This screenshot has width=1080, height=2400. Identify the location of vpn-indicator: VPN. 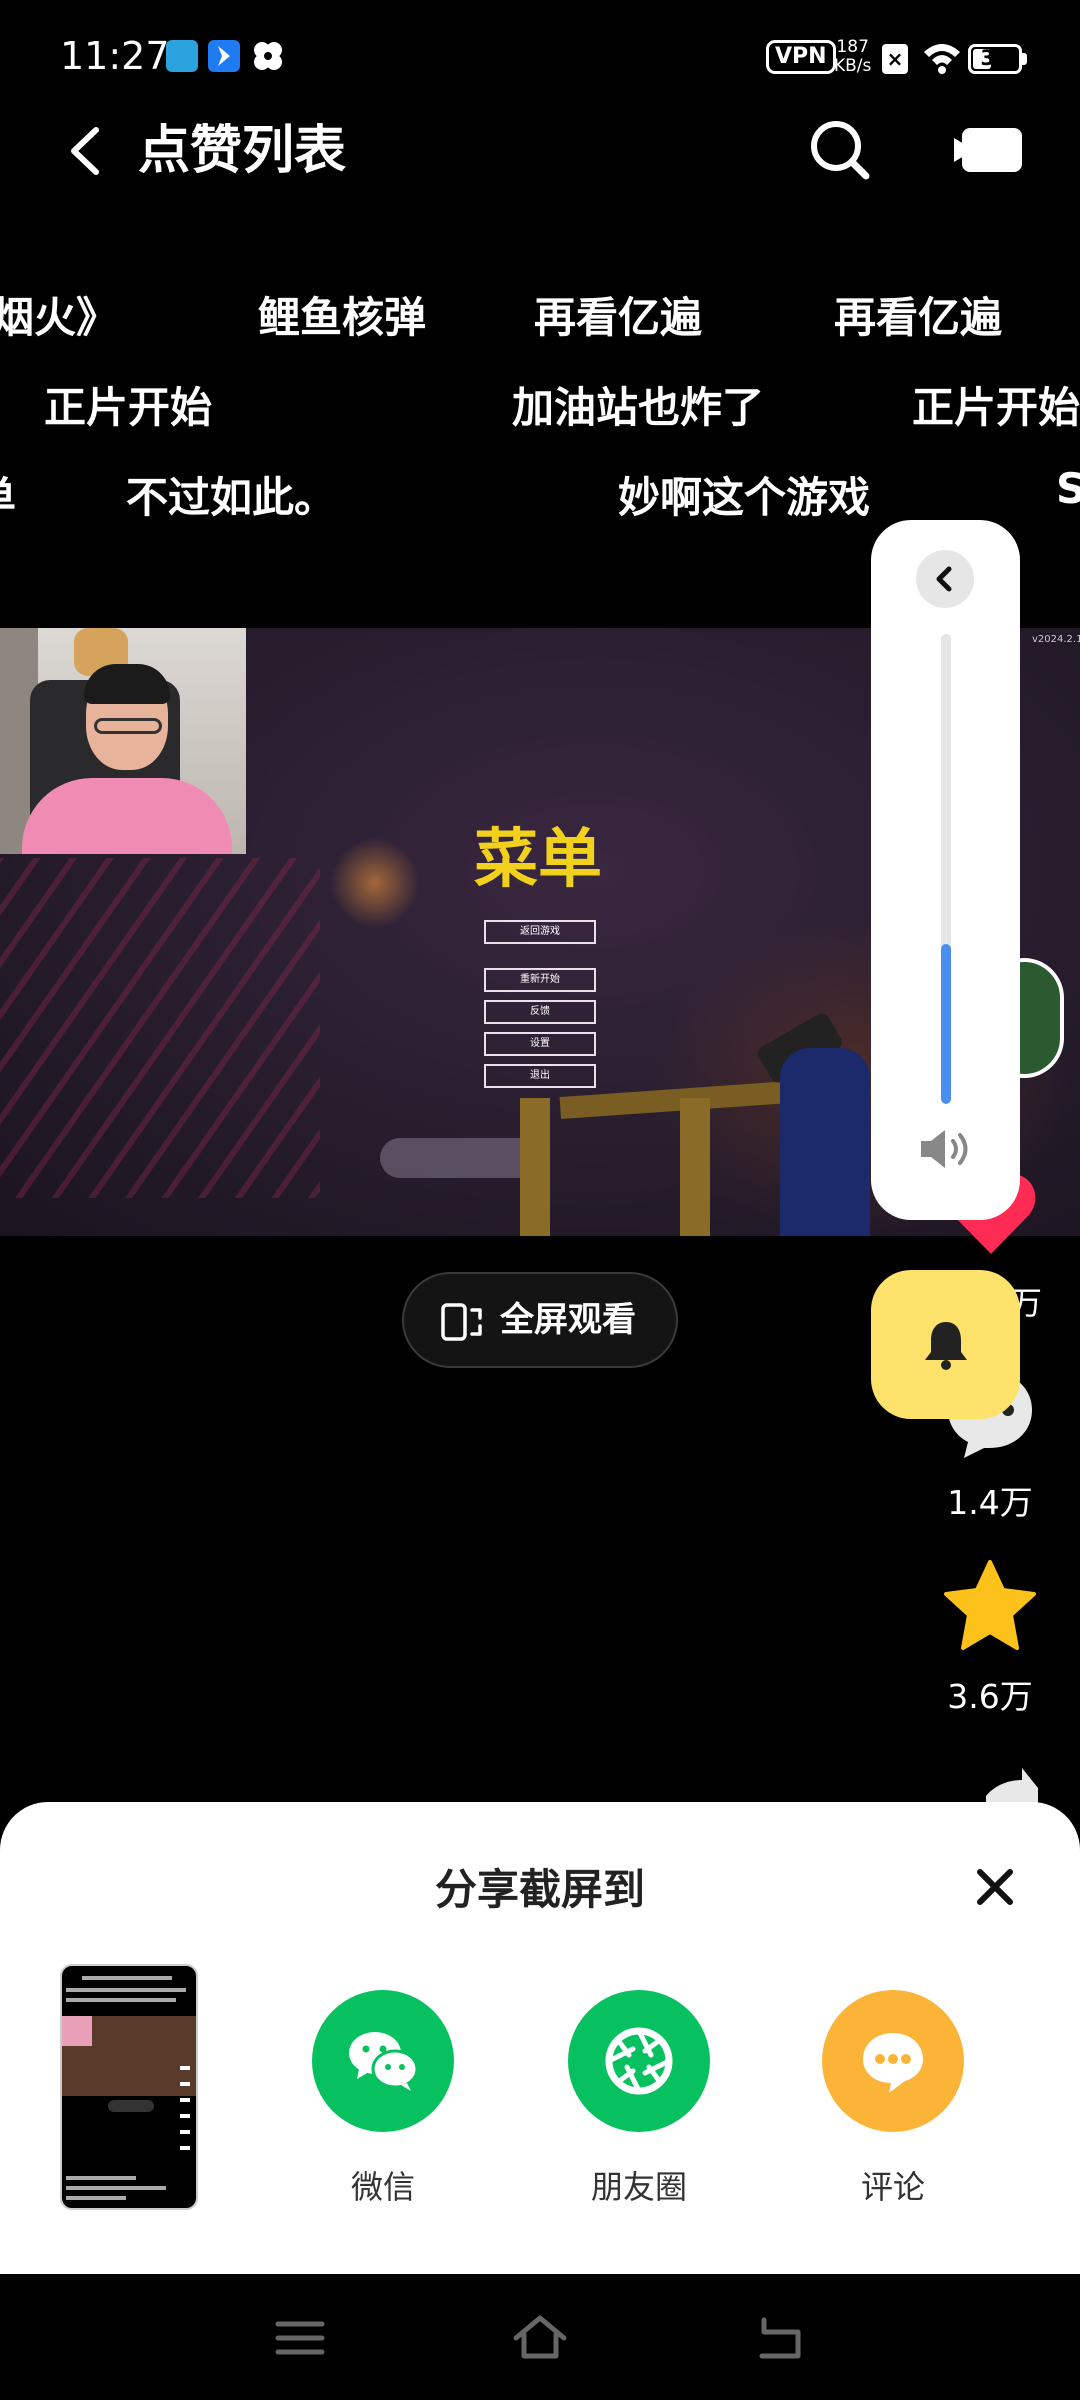
(801, 57).